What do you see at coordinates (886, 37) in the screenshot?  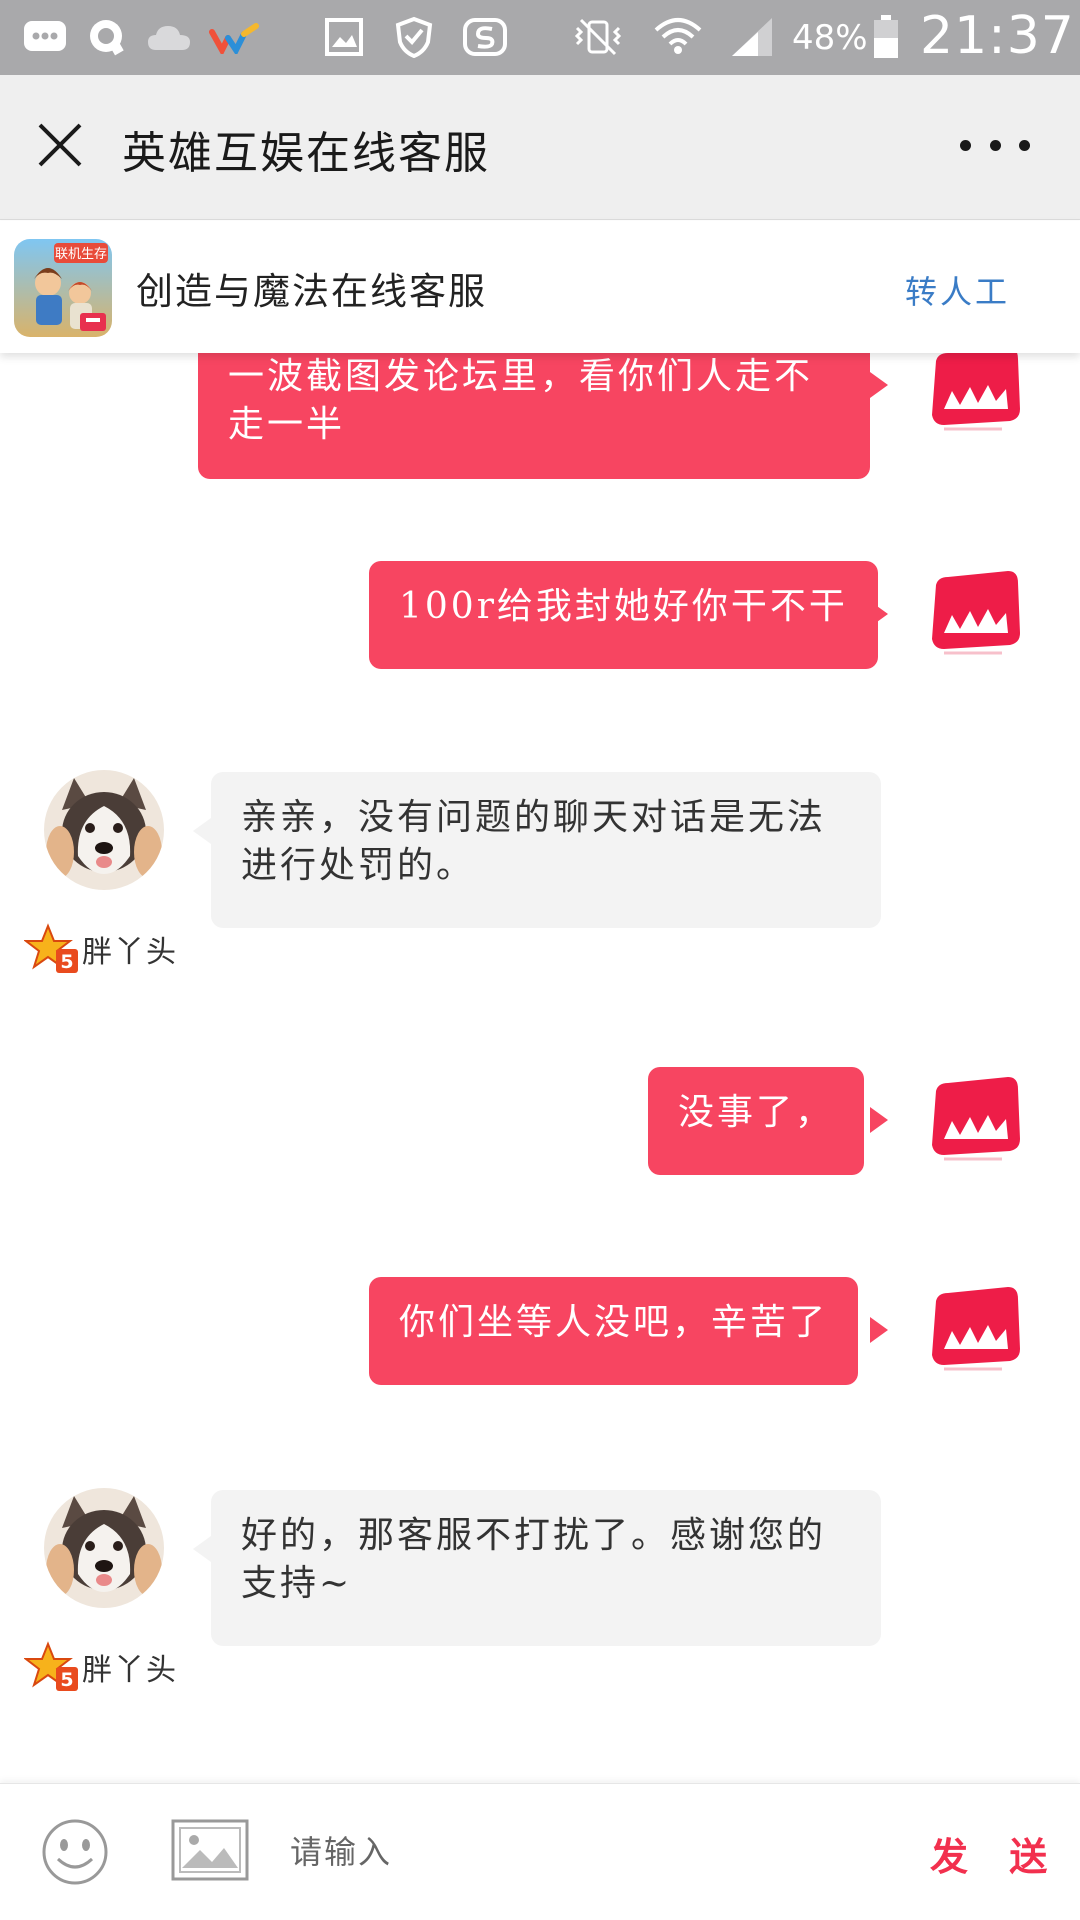 I see `battery-icon` at bounding box center [886, 37].